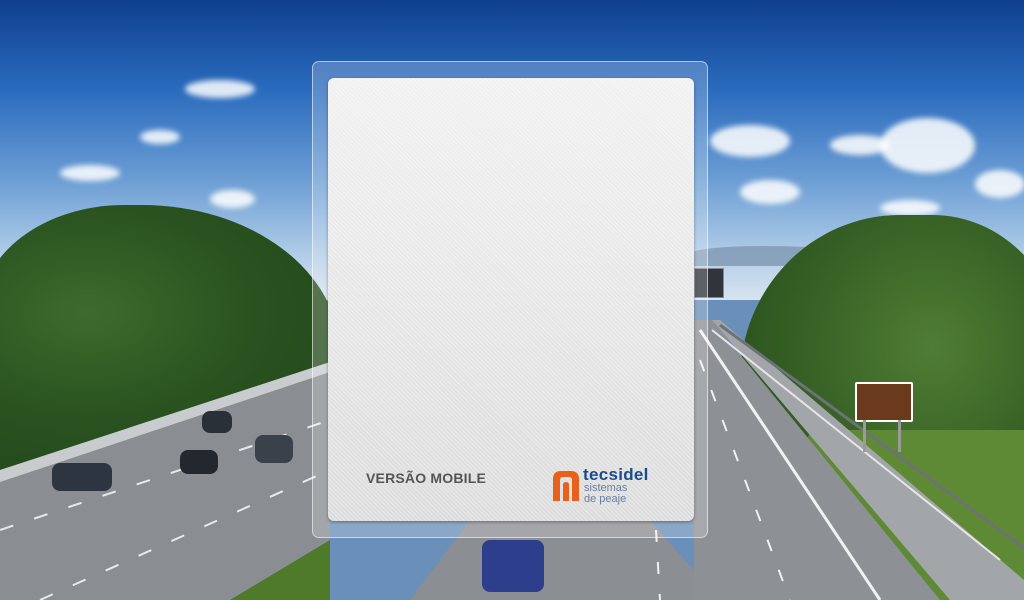 The width and height of the screenshot is (1024, 600). I want to click on tecsidel-logo: tecsidel sistemas de peaje, so click(621, 486).